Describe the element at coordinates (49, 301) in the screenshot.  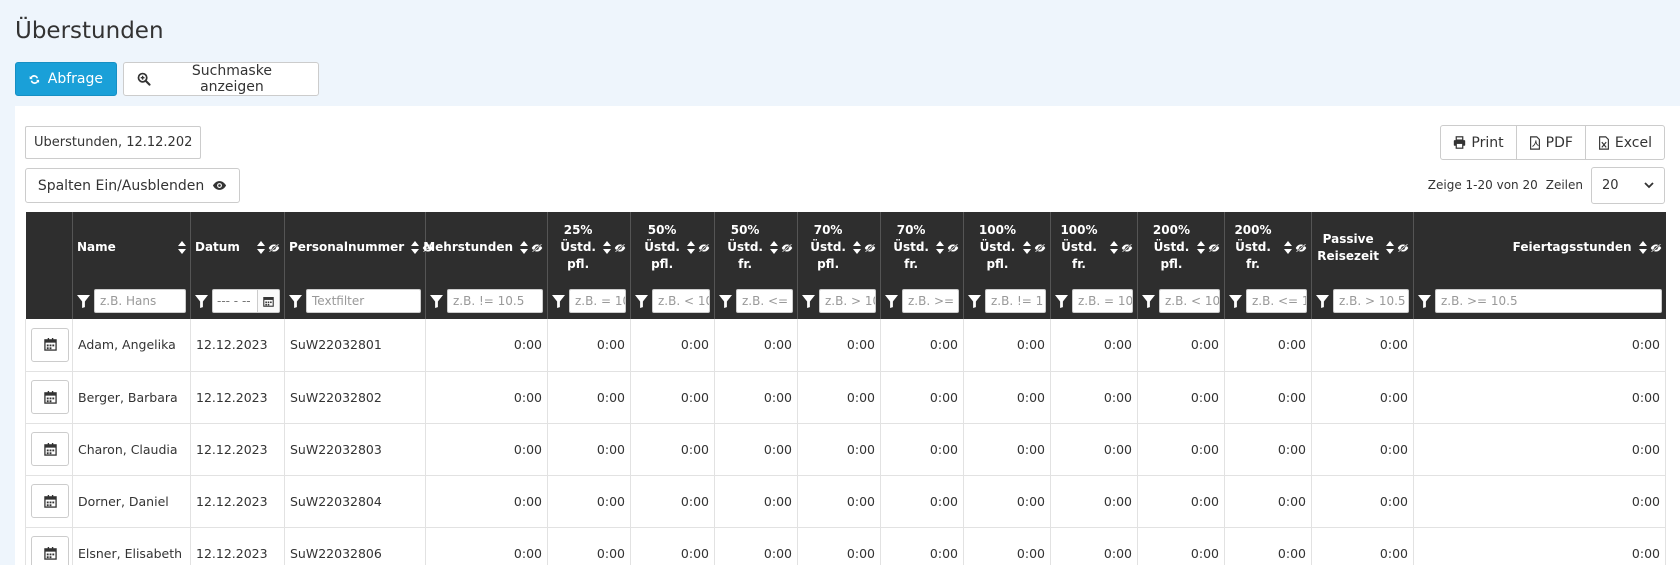
I see `filter-action` at that location.